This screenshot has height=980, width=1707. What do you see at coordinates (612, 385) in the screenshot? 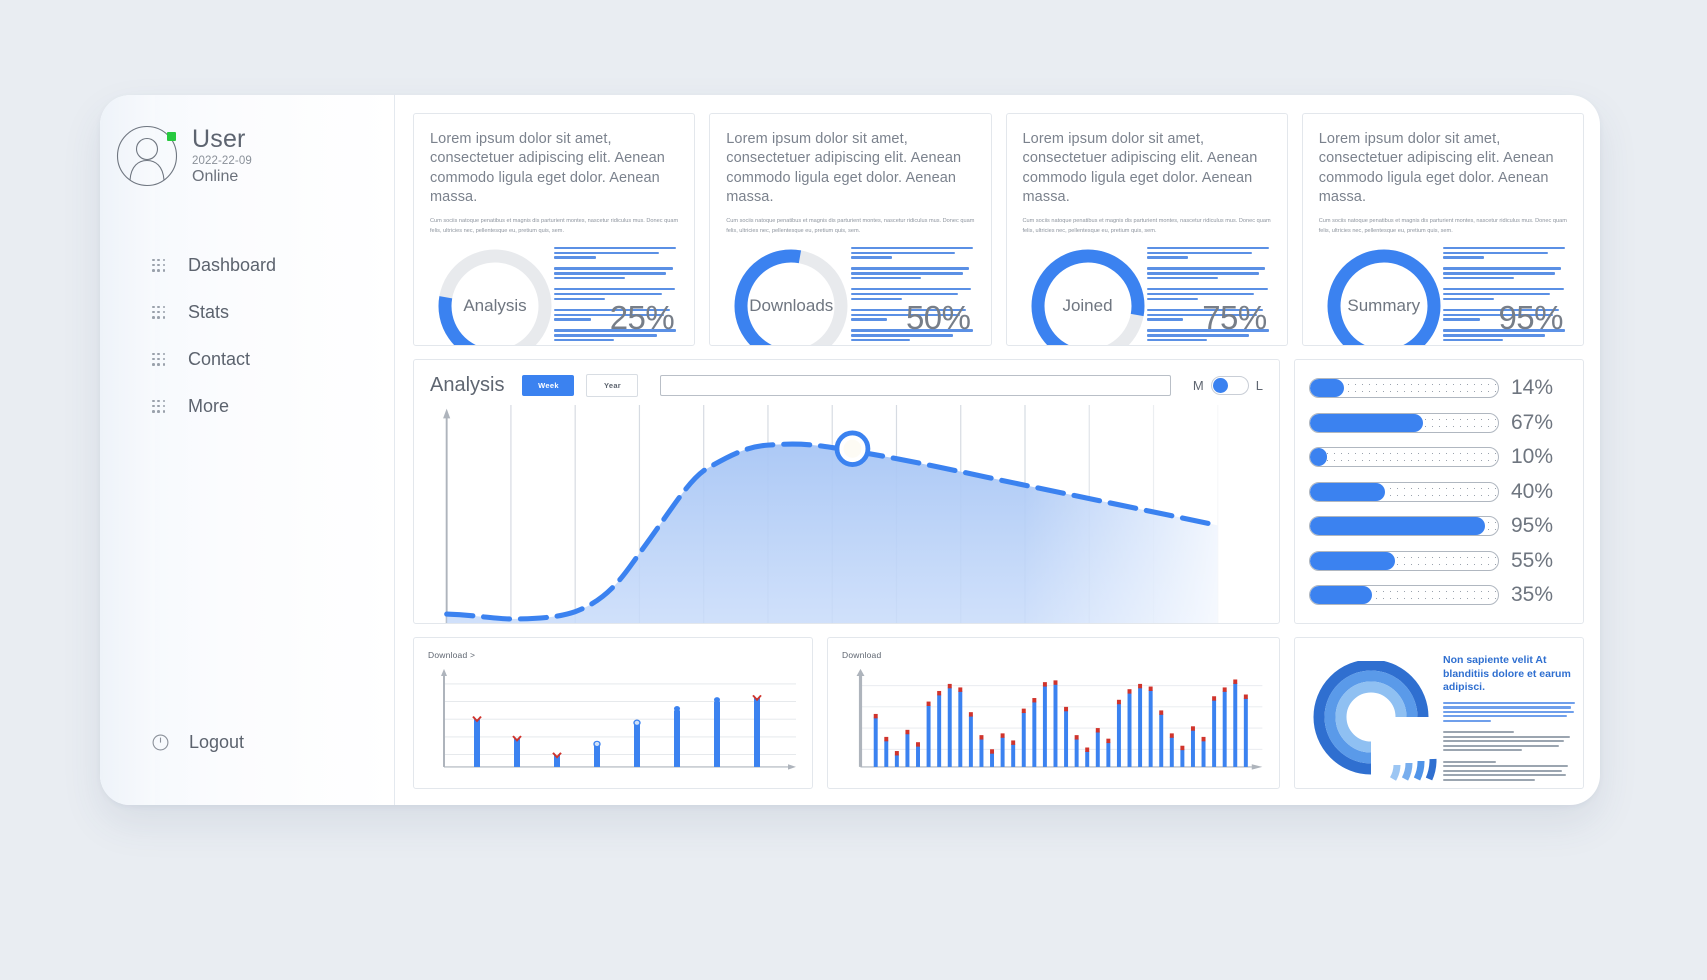
I see `tab-year: Year` at bounding box center [612, 385].